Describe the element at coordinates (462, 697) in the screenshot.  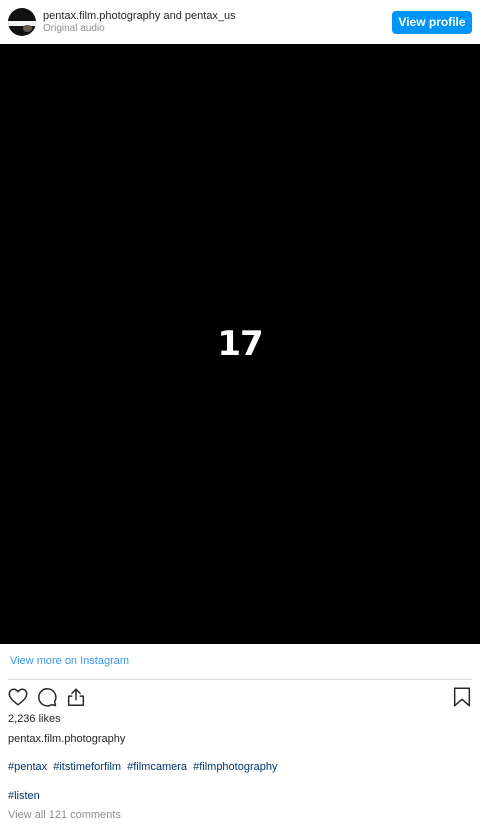
I see `bookmark-icon` at that location.